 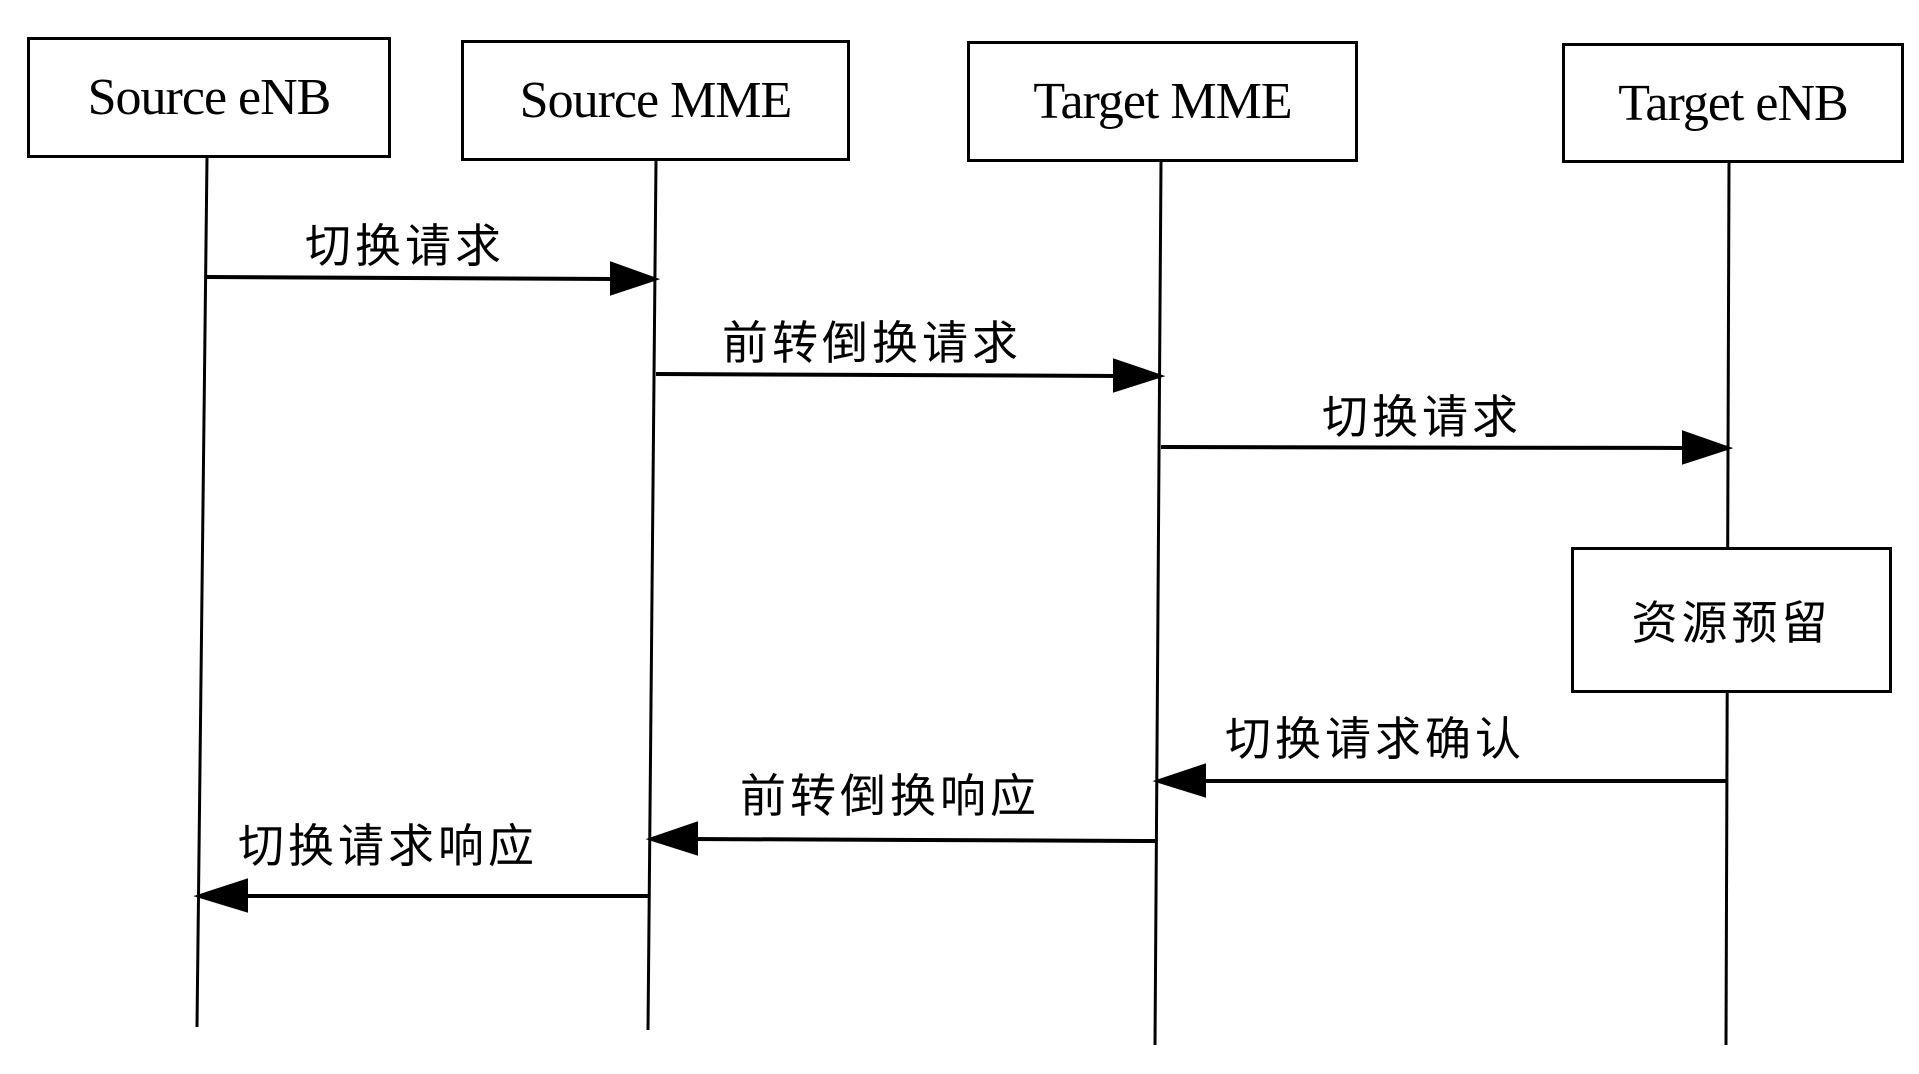 What do you see at coordinates (1422, 417) in the screenshot?
I see `message-label-3: 切换请求` at bounding box center [1422, 417].